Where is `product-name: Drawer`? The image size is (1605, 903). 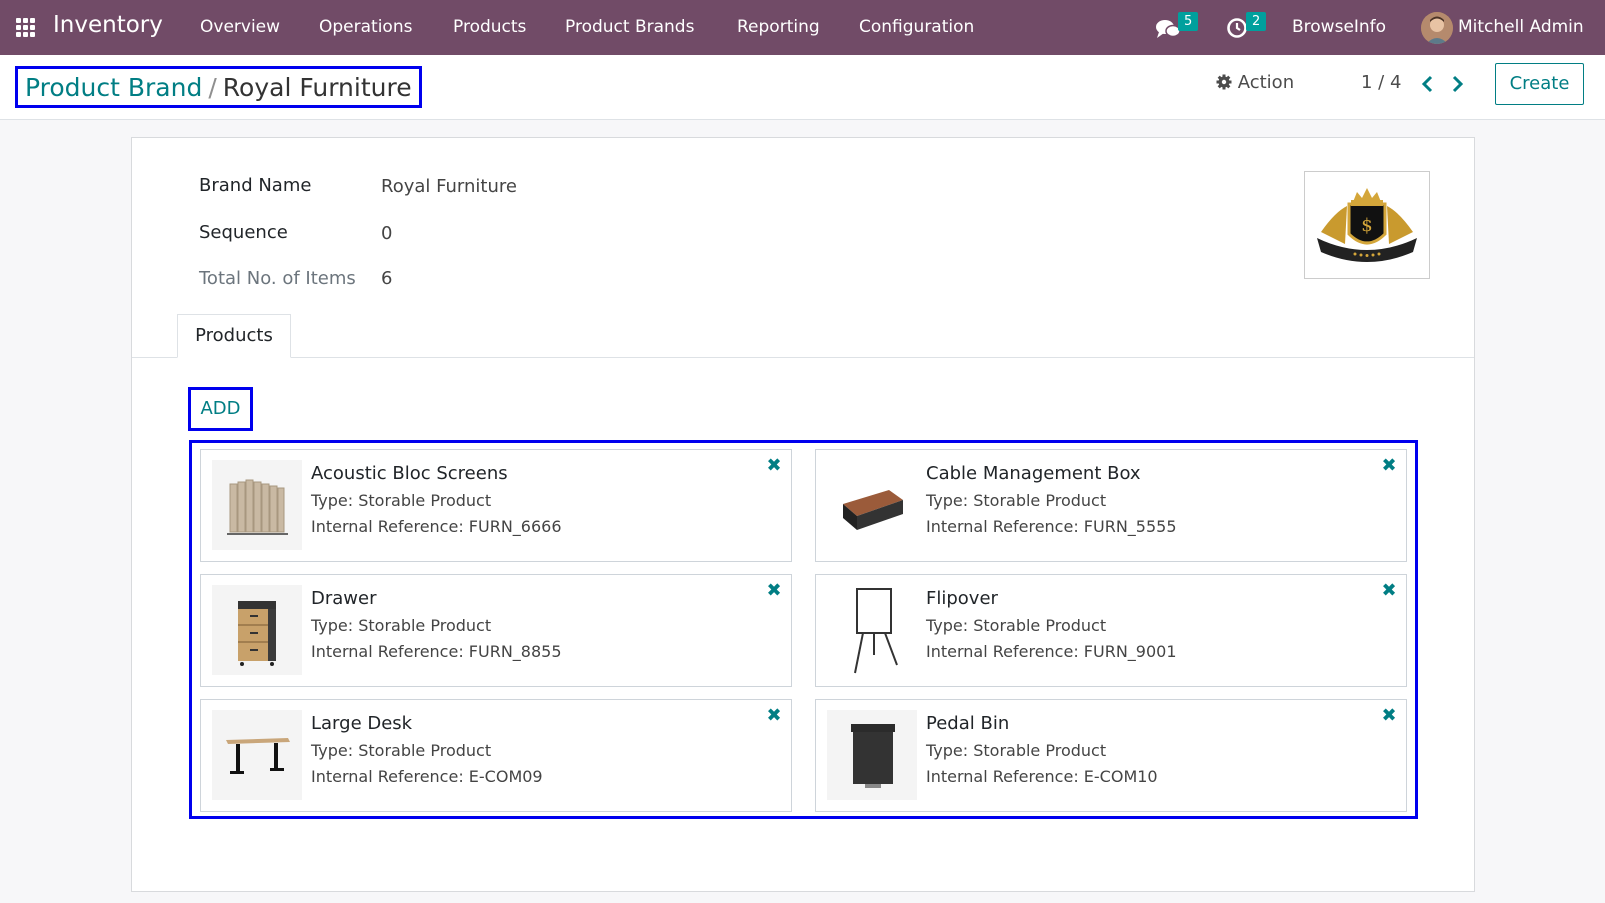
product-name: Drawer is located at coordinates (344, 598).